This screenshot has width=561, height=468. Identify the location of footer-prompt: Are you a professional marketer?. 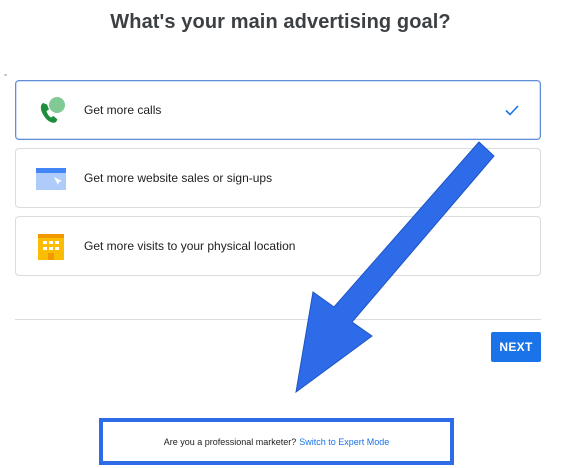
(230, 441).